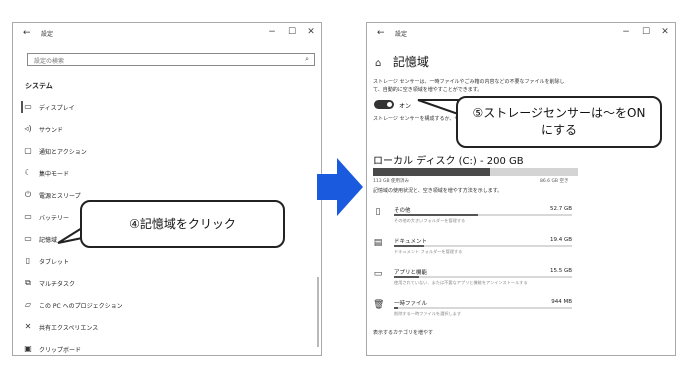 The image size is (680, 383). I want to click on search-placeholder: 設定の検索, so click(49, 61).